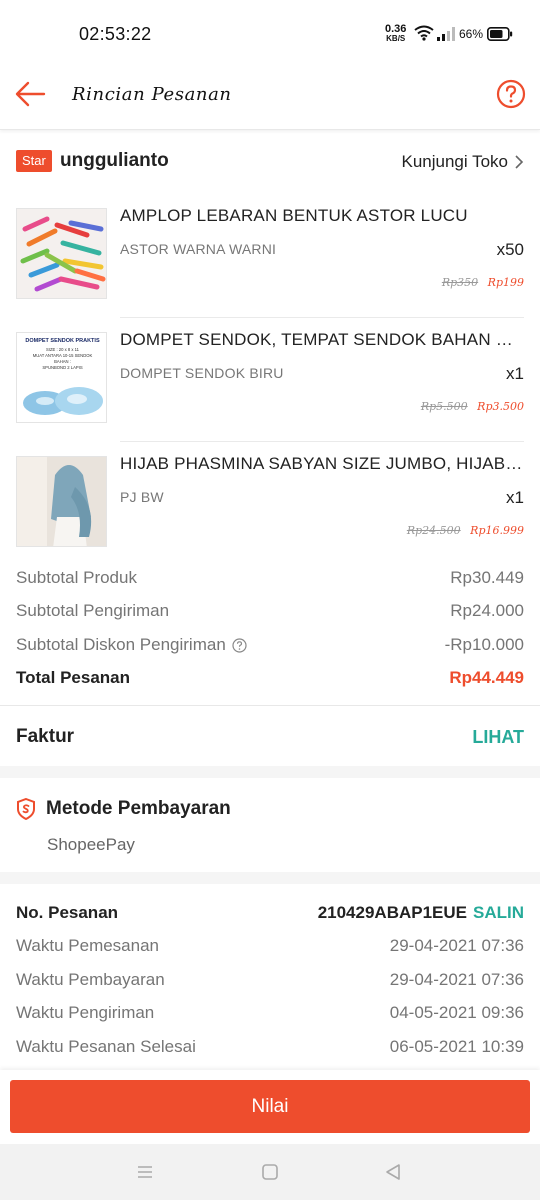 The image size is (540, 1200). What do you see at coordinates (498, 912) in the screenshot?
I see `copy-order-number-link: SALIN` at bounding box center [498, 912].